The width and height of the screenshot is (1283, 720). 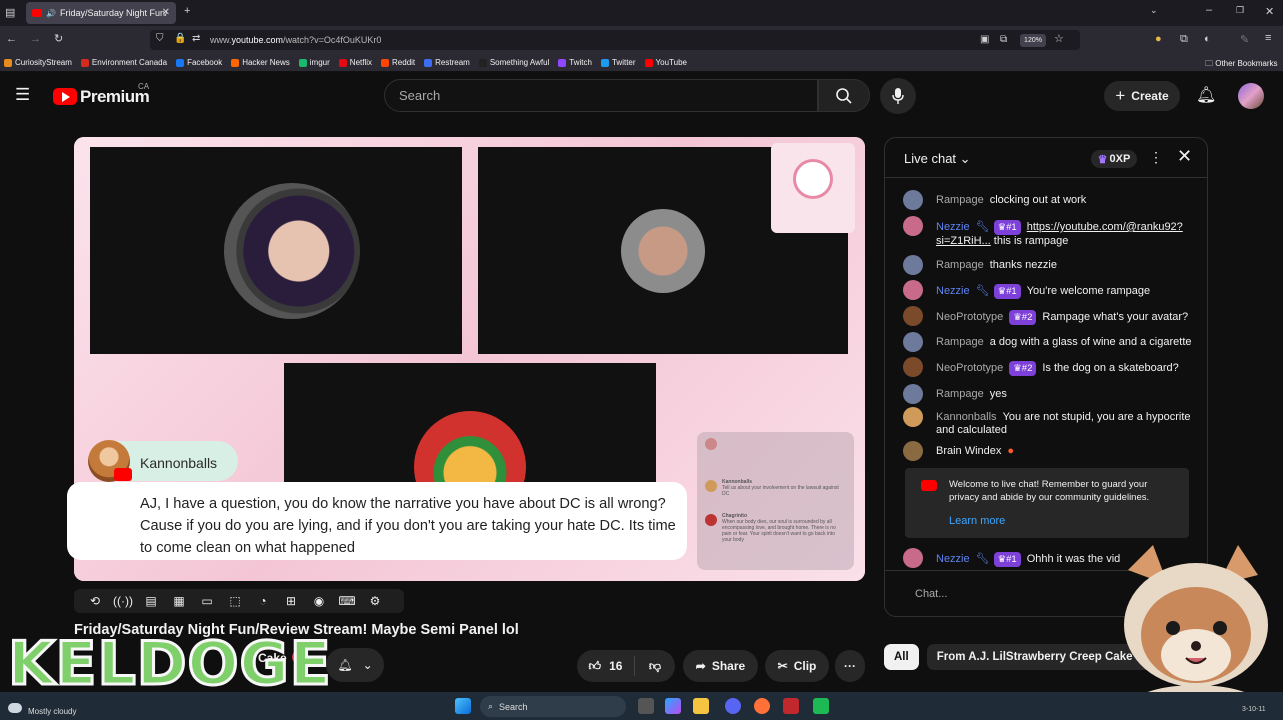 I want to click on taskbar-date: 3-10-11, so click(x=1254, y=709).